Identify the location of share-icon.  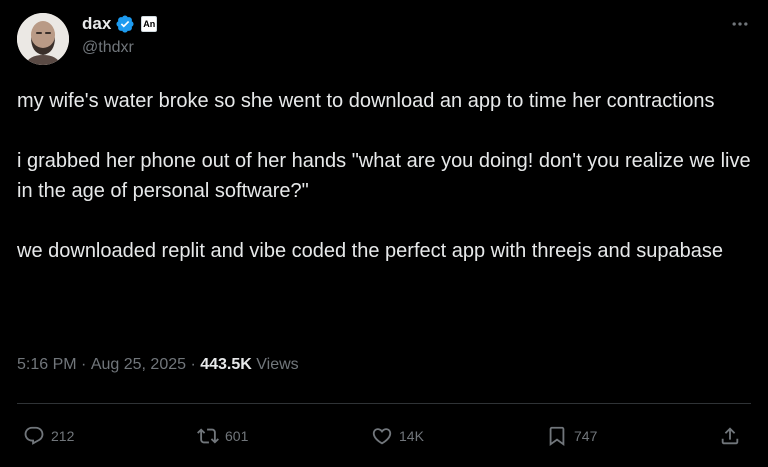
(730, 436).